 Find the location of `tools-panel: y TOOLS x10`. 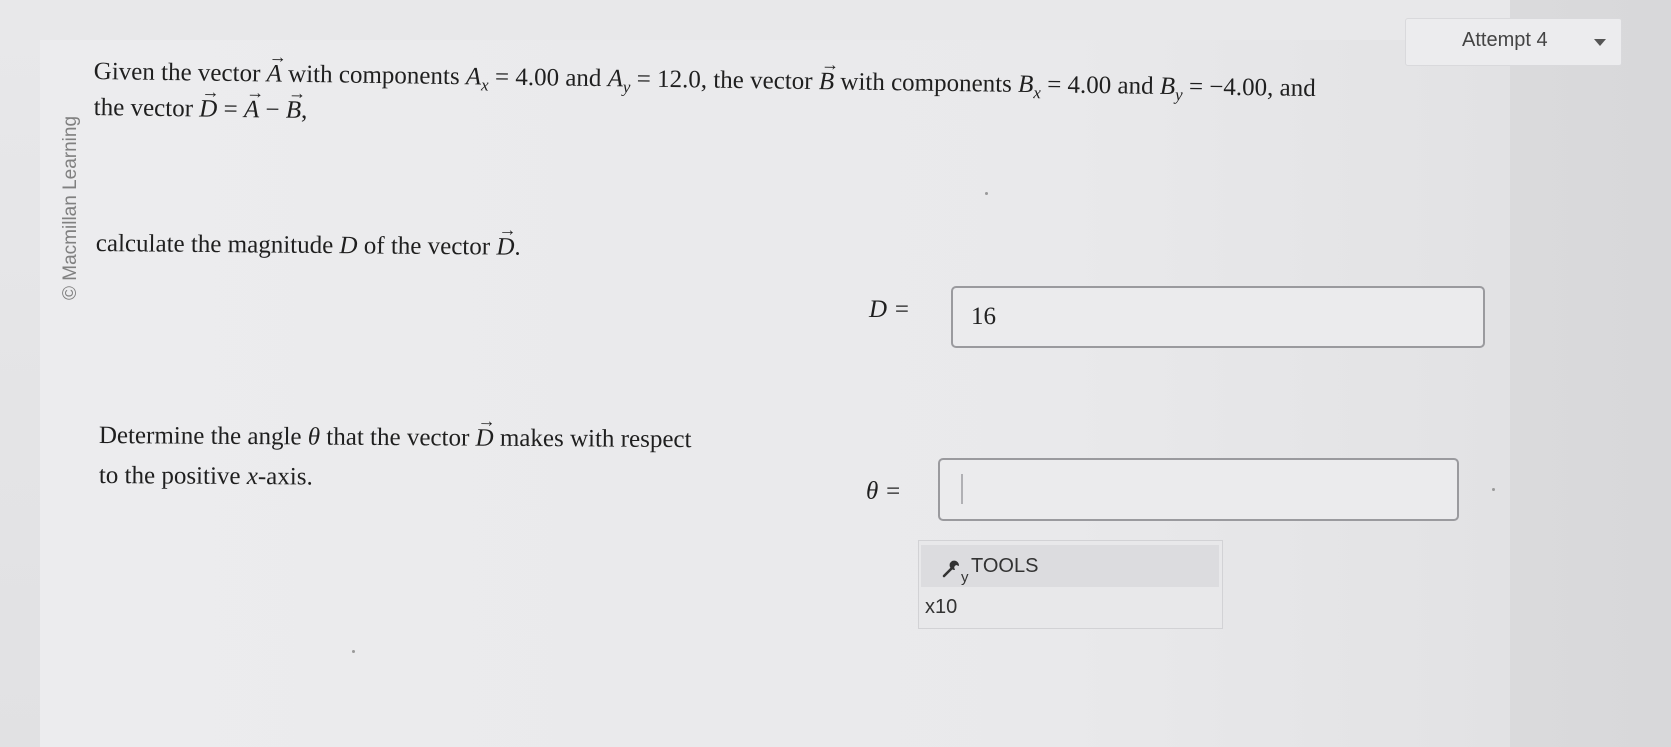

tools-panel: y TOOLS x10 is located at coordinates (1070, 584).